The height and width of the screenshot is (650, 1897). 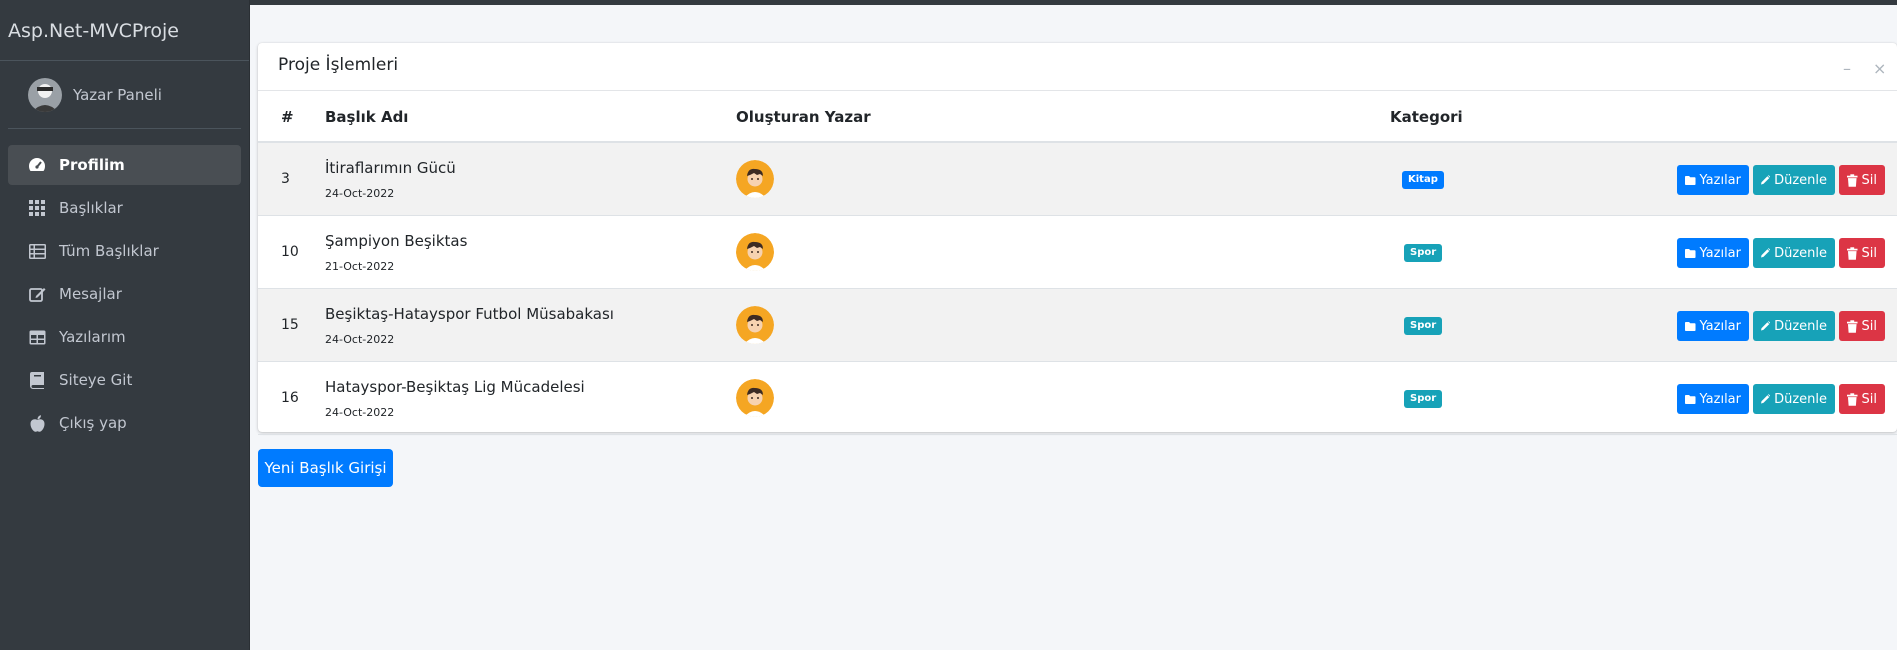 I want to click on header-title: Başlık Adı, so click(x=367, y=117).